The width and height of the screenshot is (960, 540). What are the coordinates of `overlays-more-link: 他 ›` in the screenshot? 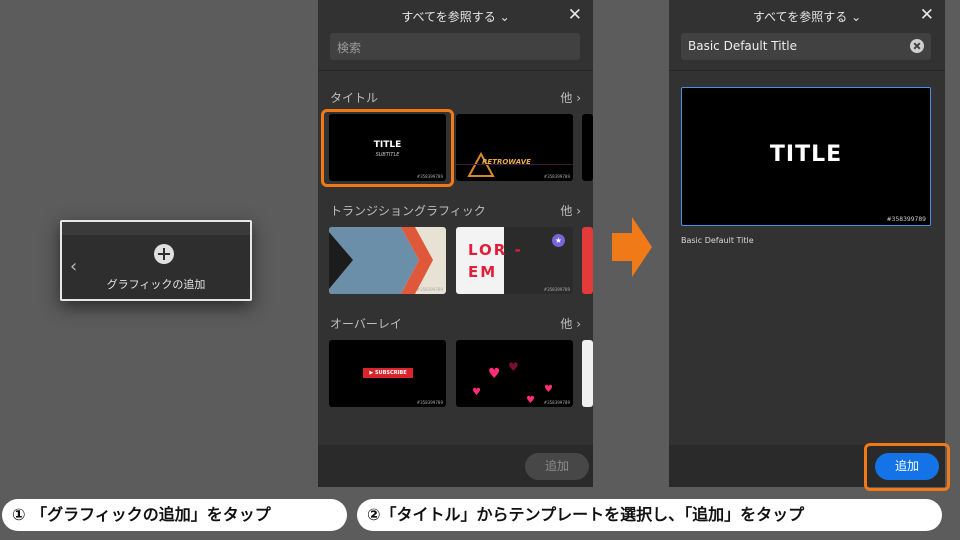 It's located at (570, 323).